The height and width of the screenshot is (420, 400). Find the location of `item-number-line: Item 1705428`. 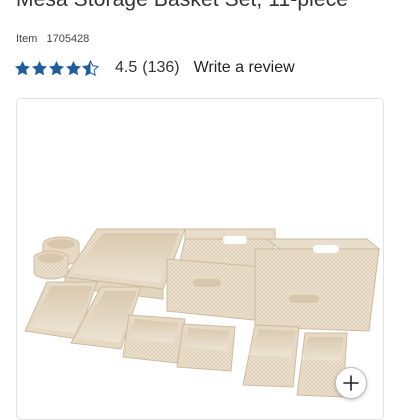

item-number-line: Item 1705428 is located at coordinates (52, 39).